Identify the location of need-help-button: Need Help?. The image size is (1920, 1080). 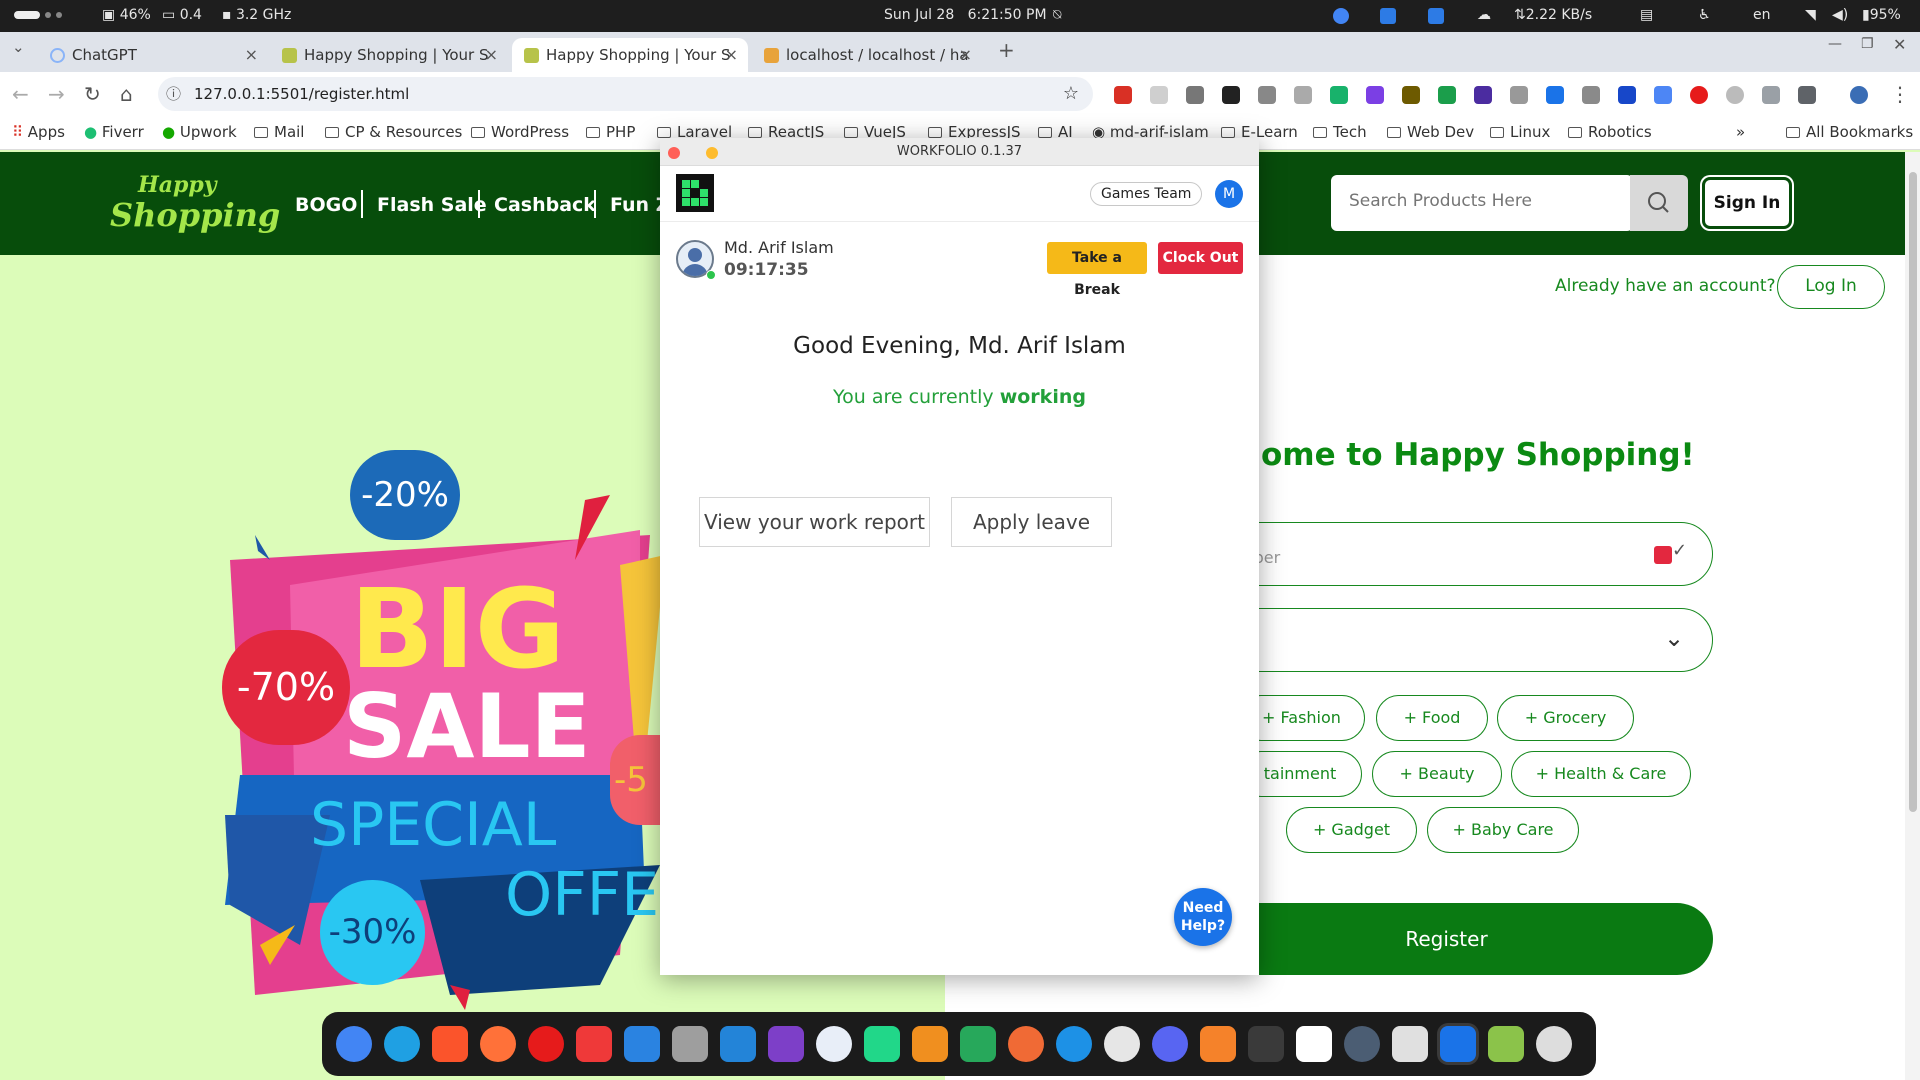
(1203, 917).